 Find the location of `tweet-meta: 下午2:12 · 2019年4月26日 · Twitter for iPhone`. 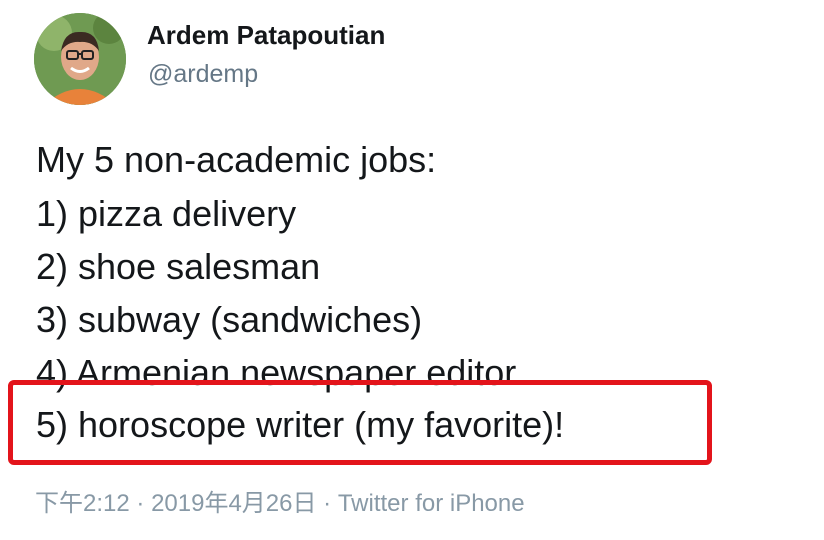

tweet-meta: 下午2:12 · 2019年4月26日 · Twitter for iPhone is located at coordinates (280, 500).